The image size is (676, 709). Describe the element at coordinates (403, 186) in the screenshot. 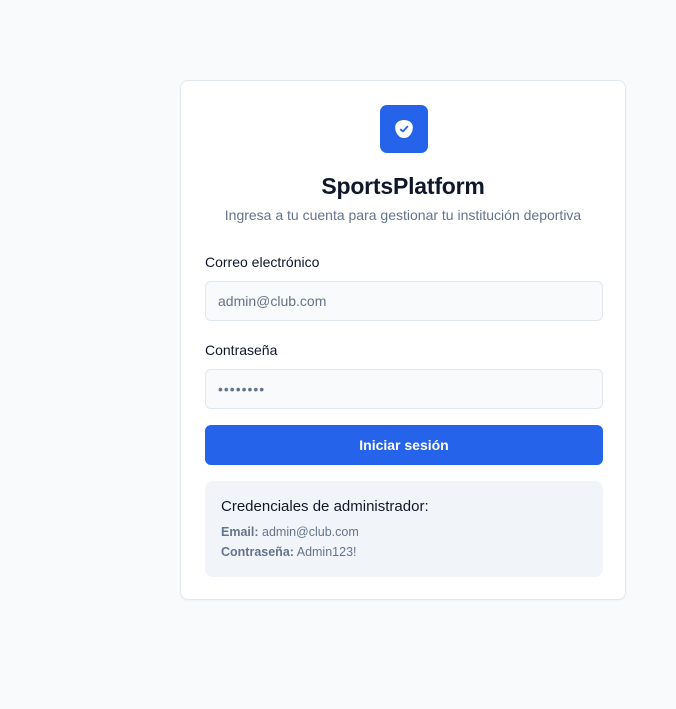

I see `page-title: SportsPlatform` at that location.